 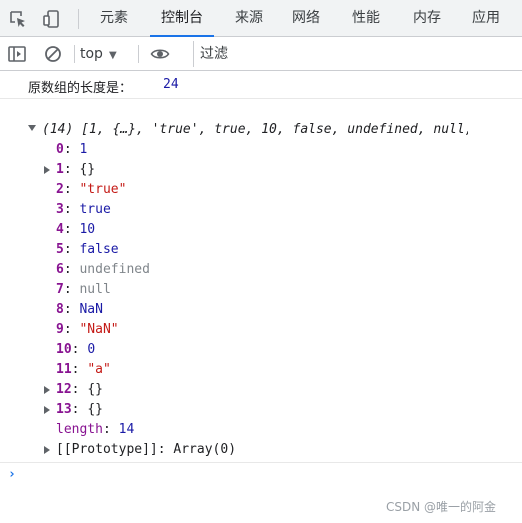 I want to click on tab-0: 元素, so click(x=114, y=18).